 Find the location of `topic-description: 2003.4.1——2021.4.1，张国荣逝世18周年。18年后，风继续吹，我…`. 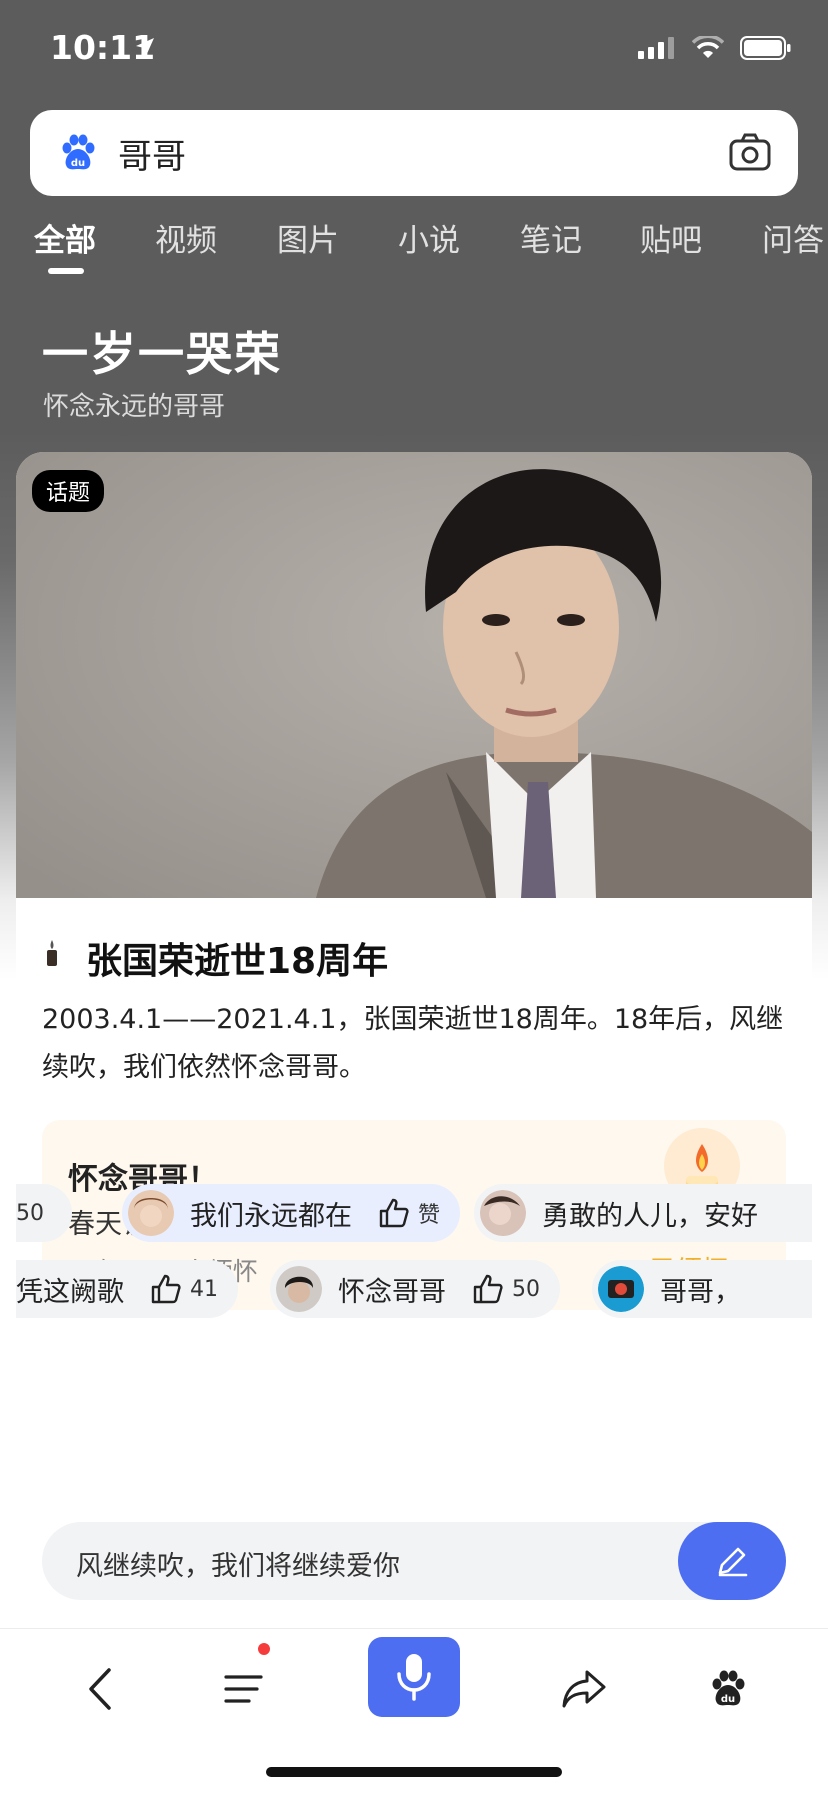

topic-description: 2003.4.1——2021.4.1，张国荣逝世18周年。18年后，风继续吹，我… is located at coordinates (413, 1043).